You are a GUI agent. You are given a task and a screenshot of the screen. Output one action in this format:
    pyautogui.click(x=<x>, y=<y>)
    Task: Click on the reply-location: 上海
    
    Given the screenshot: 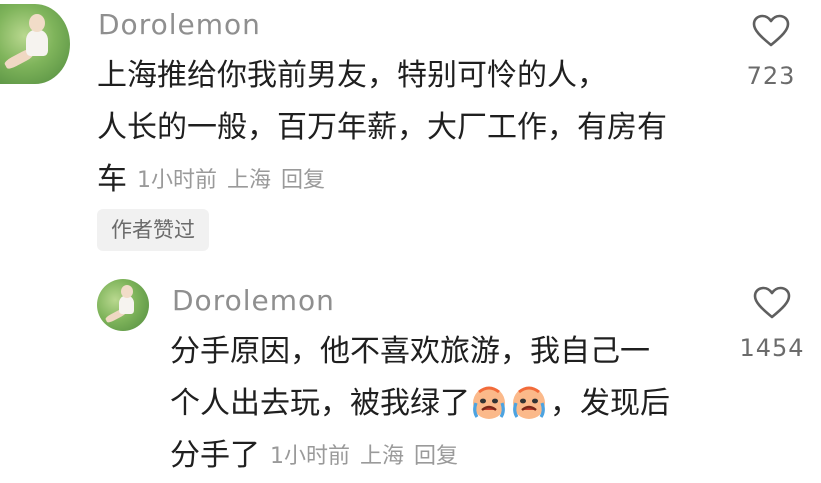 What is the action you would take?
    pyautogui.click(x=382, y=456)
    